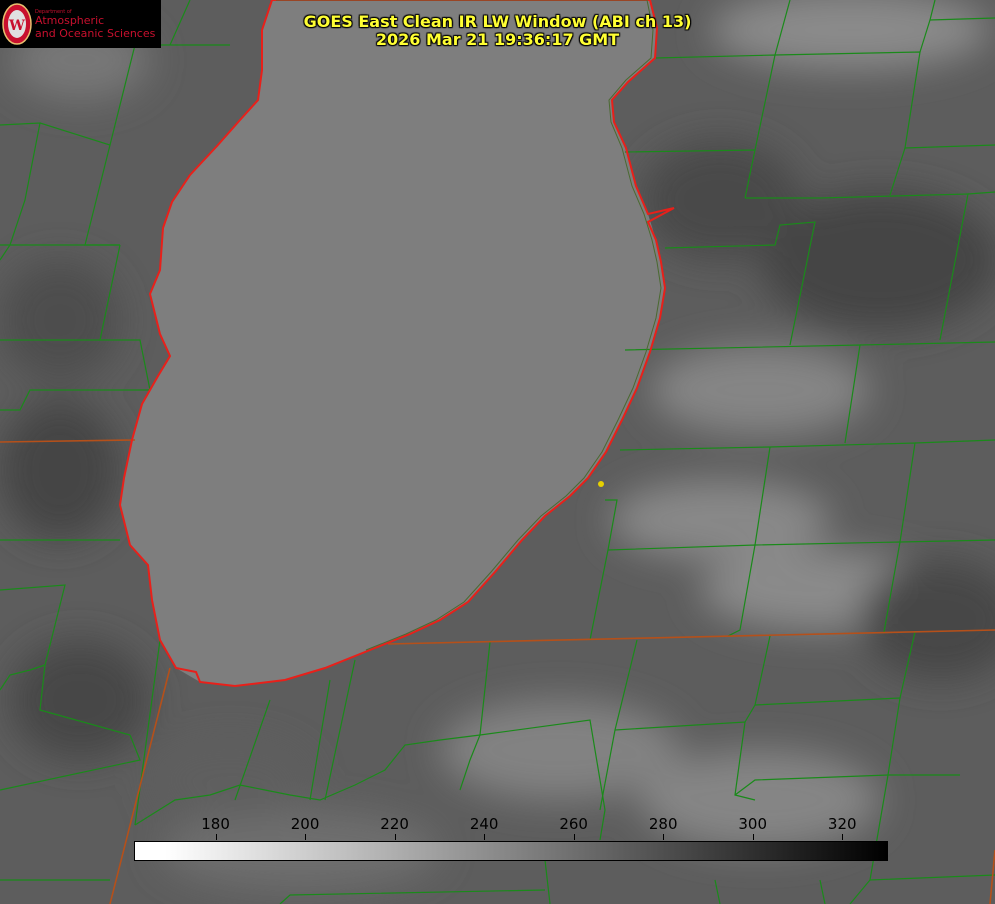 The width and height of the screenshot is (995, 904). Describe the element at coordinates (497, 39) in the screenshot. I see `image-timestamp: 2026 Mar 21 19:36:17 GMT` at that location.